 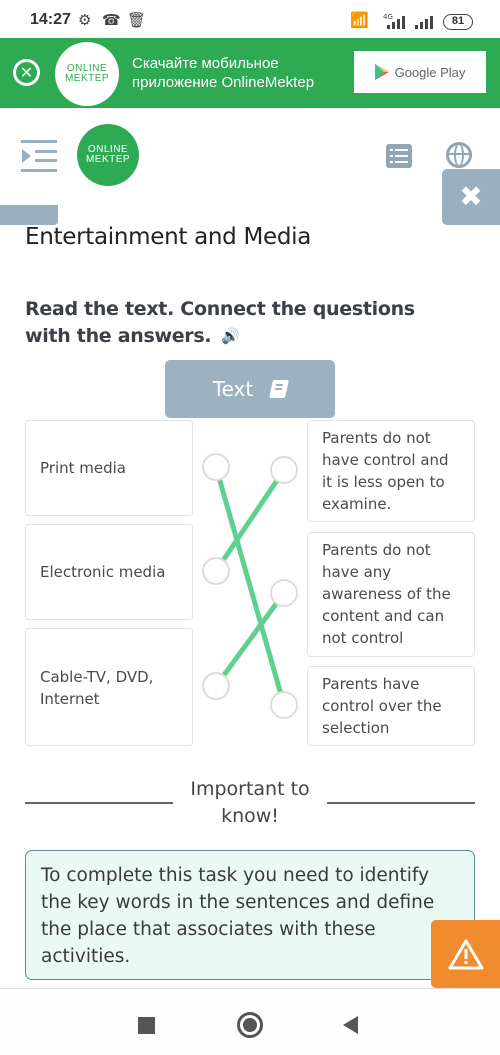 What do you see at coordinates (381, 72) in the screenshot?
I see `google-play-icon` at bounding box center [381, 72].